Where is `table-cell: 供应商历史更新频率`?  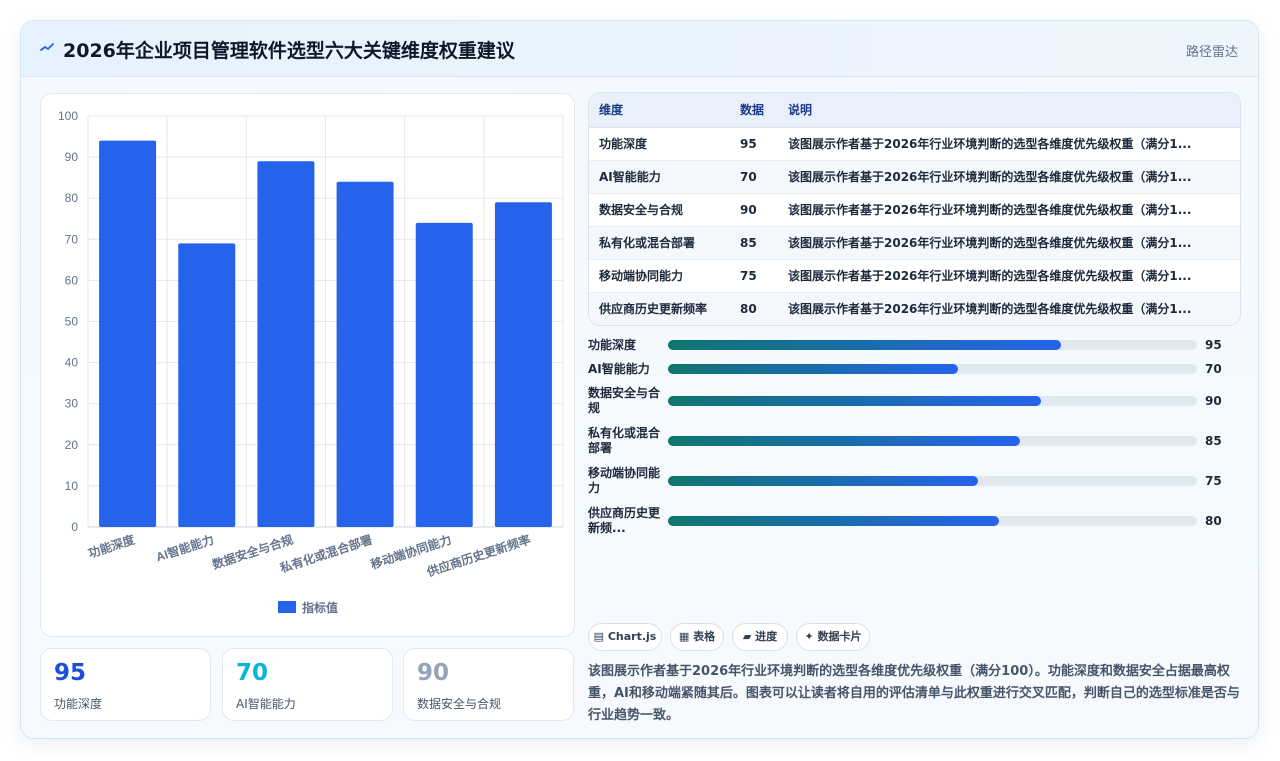
table-cell: 供应商历史更新频率 is located at coordinates (659, 308).